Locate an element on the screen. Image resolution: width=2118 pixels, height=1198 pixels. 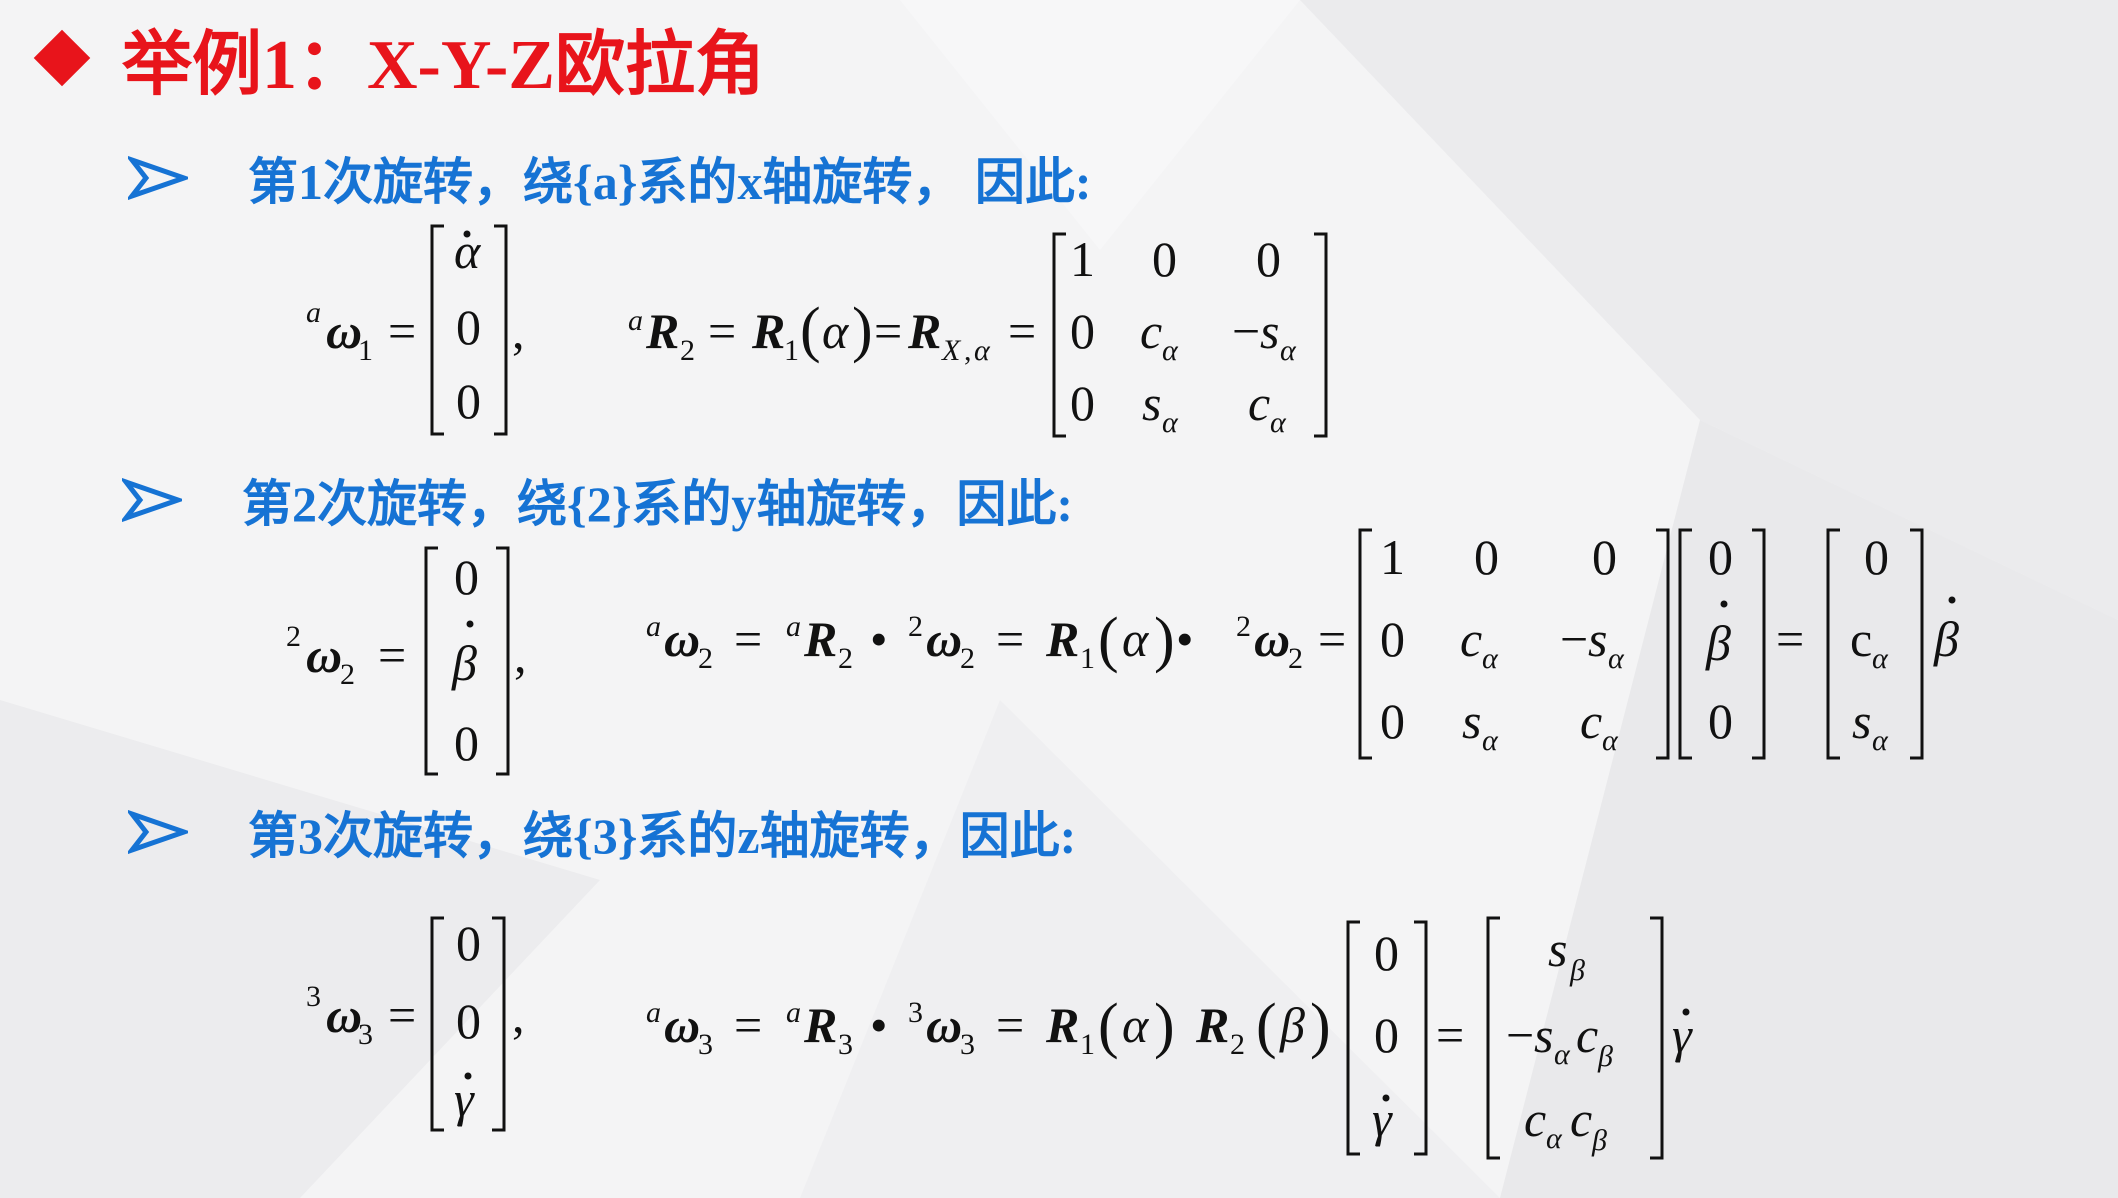
cell-one: 1 is located at coordinates (1082, 259).